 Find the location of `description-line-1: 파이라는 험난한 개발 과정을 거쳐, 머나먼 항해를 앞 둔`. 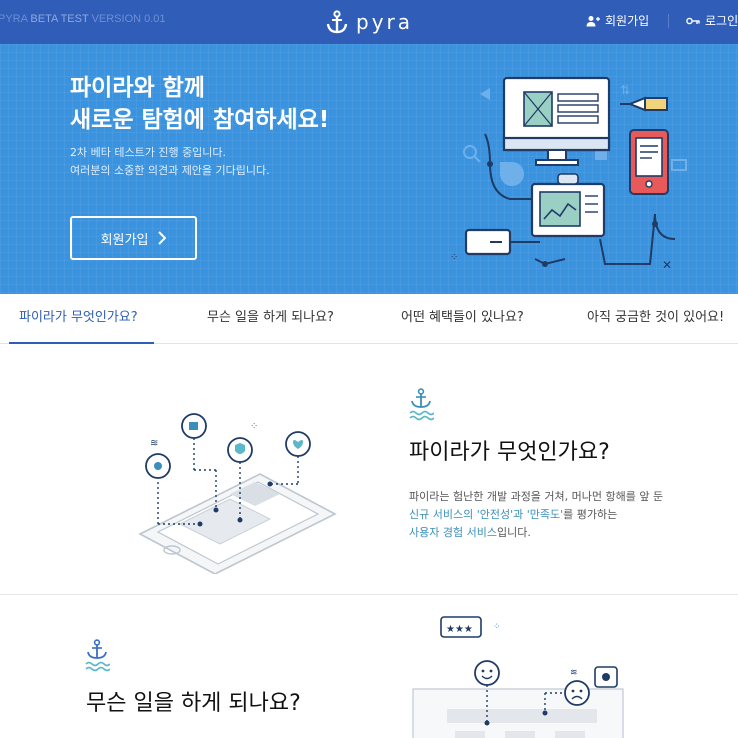

description-line-1: 파이라는 험난한 개발 과정을 거쳐, 머나먼 항해를 앞 둔 is located at coordinates (536, 496).